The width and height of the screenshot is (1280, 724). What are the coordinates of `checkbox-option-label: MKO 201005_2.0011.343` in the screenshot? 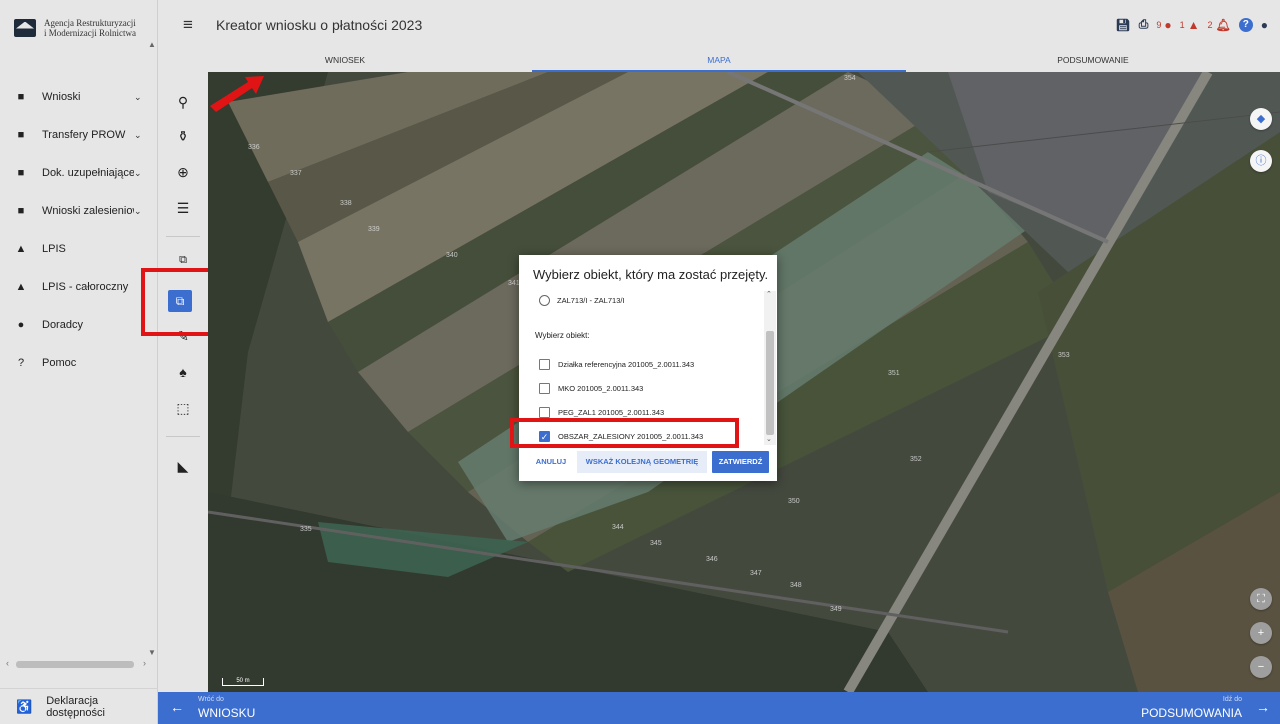 It's located at (601, 388).